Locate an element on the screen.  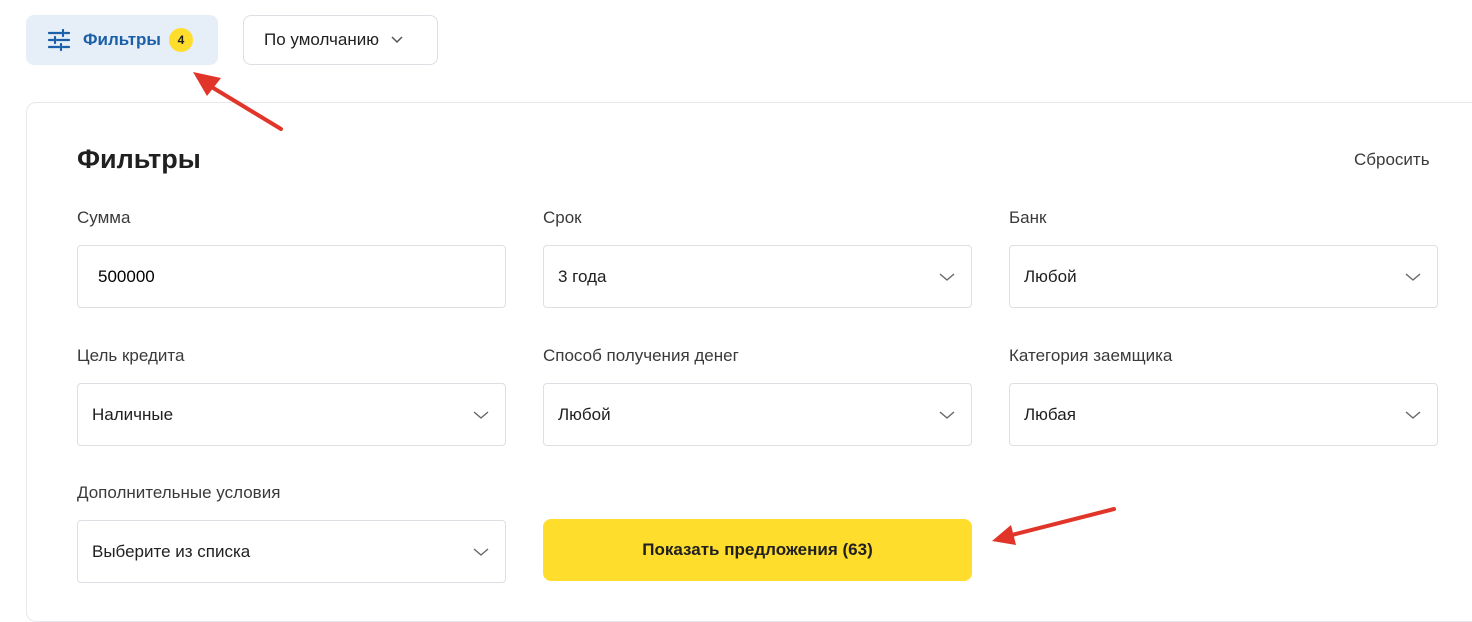
bank-select: Любой is located at coordinates (1223, 276).